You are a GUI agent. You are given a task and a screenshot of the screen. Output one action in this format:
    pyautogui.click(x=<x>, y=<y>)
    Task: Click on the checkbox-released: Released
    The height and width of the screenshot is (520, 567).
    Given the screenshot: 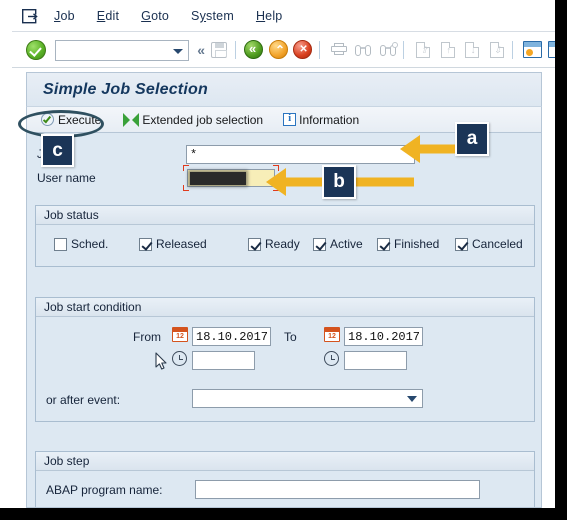 What is the action you would take?
    pyautogui.click(x=173, y=244)
    